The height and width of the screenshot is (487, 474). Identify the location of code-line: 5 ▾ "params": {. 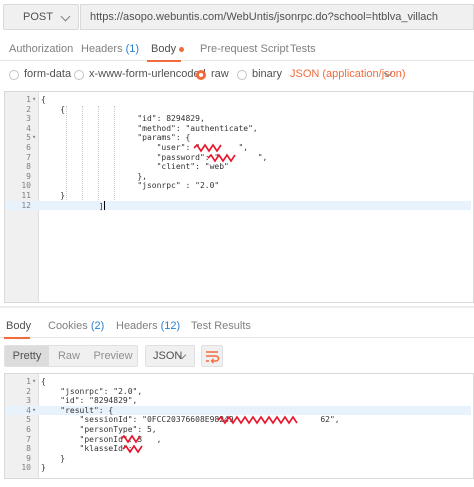
(238, 138).